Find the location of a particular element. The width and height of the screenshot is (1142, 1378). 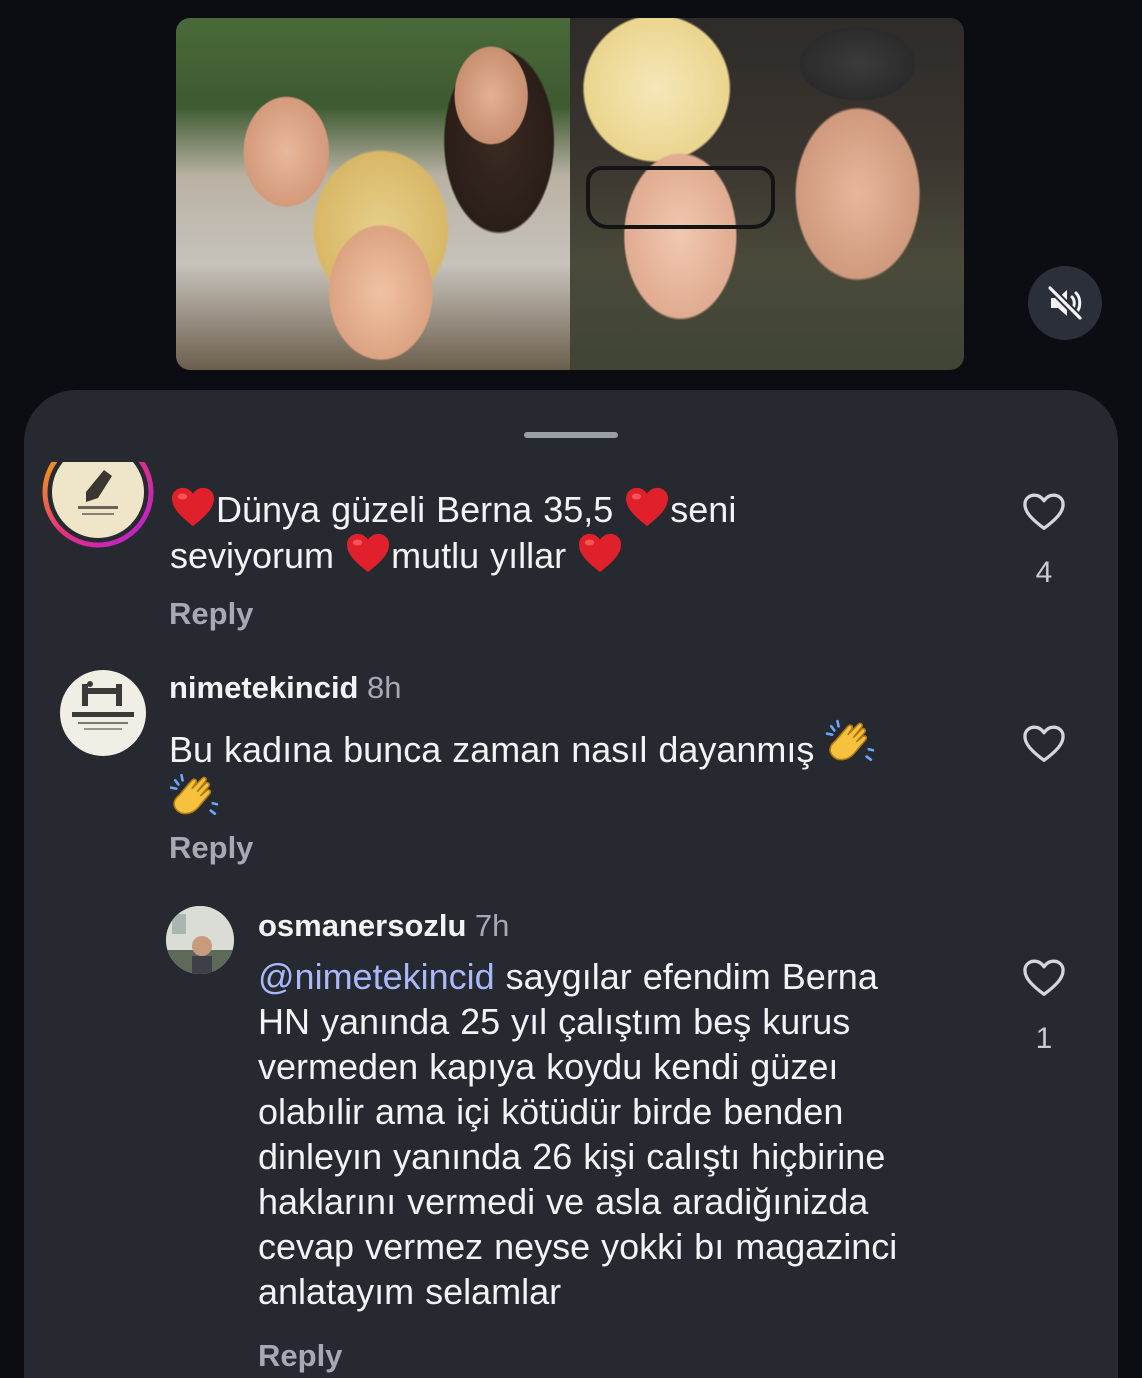

comment-text-part: mutlu yıllar is located at coordinates (479, 555).